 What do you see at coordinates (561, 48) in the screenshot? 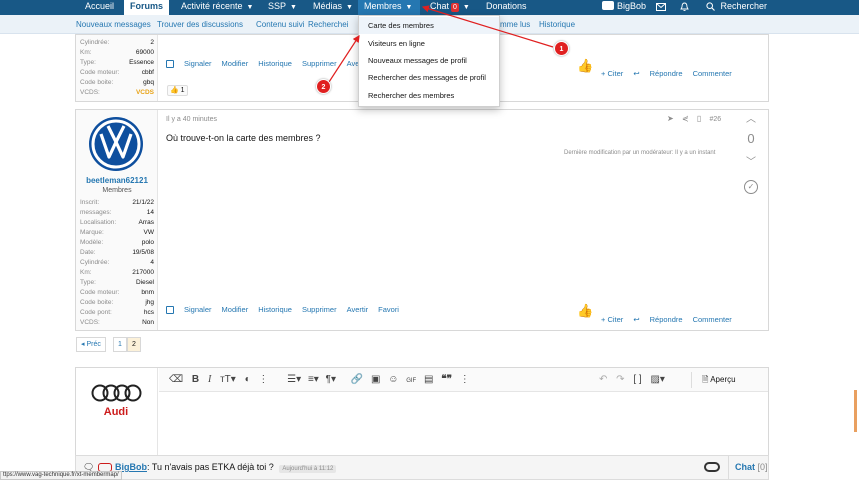
I see `annotation-marker-1: 1` at bounding box center [561, 48].